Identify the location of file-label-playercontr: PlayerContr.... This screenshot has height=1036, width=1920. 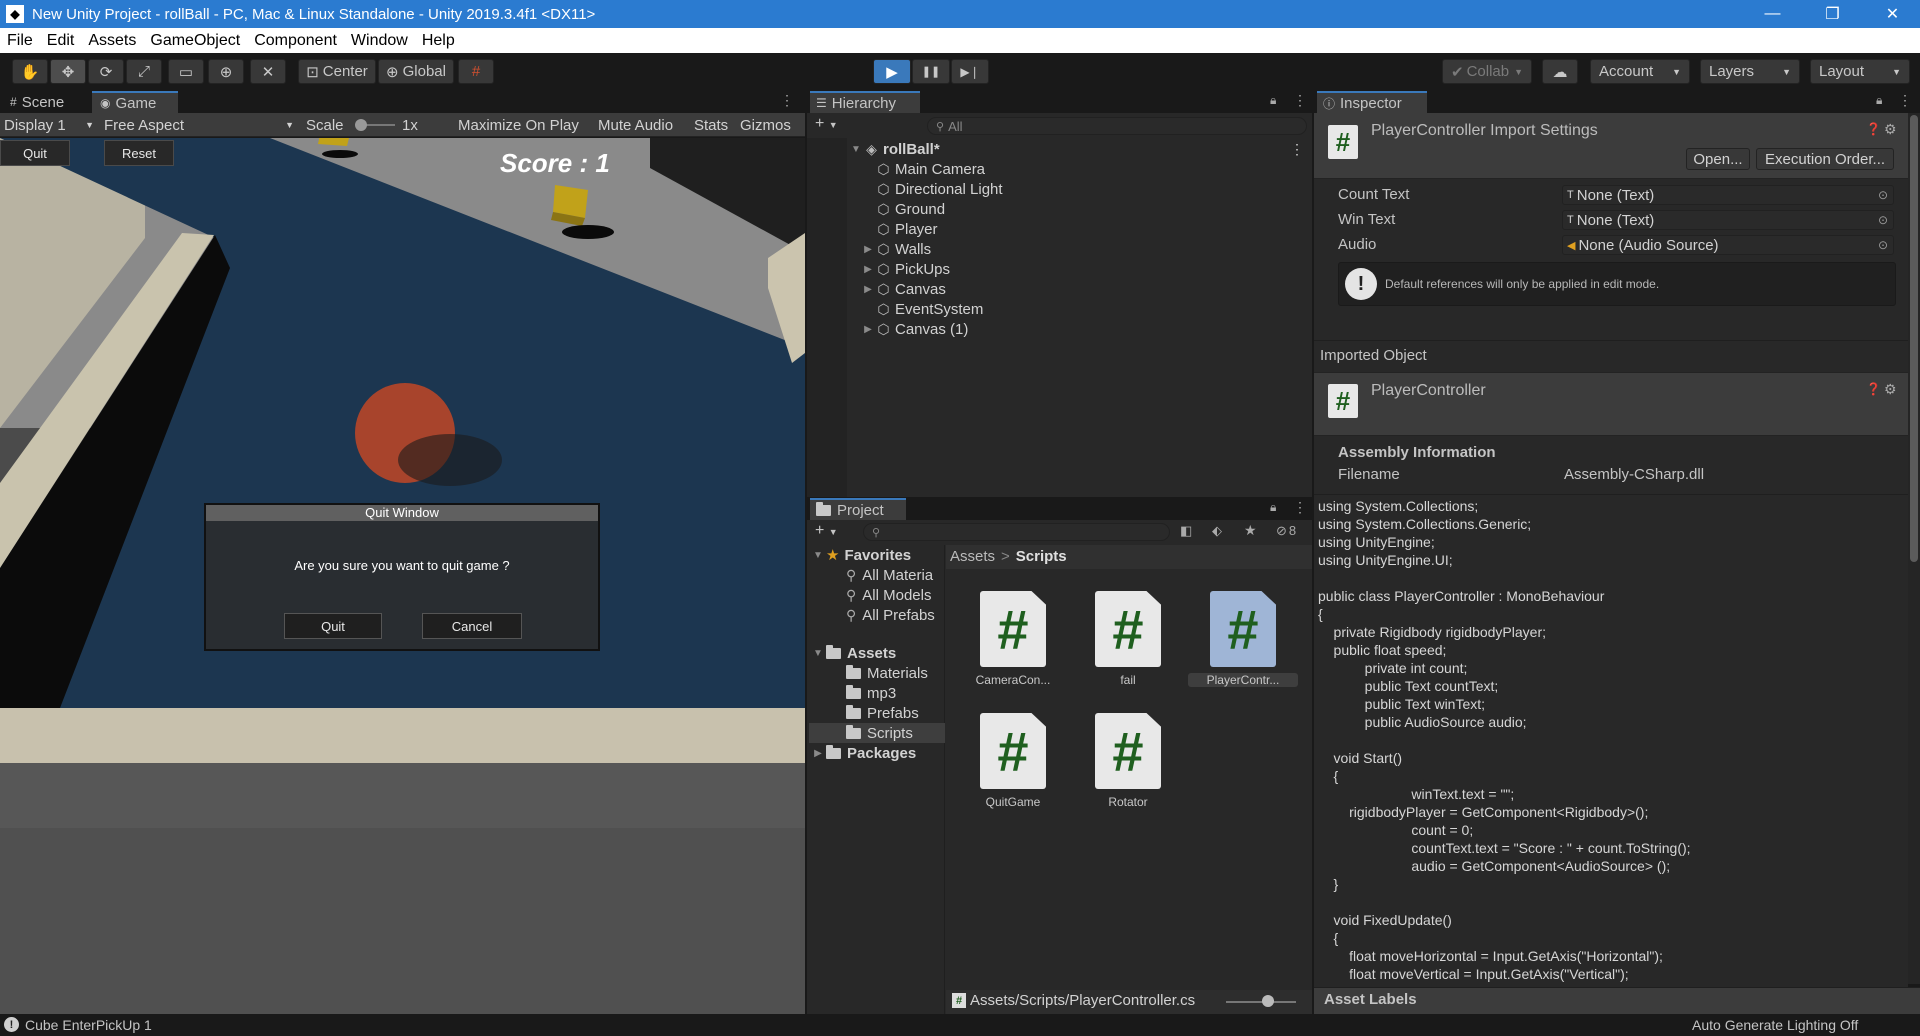
(1243, 680).